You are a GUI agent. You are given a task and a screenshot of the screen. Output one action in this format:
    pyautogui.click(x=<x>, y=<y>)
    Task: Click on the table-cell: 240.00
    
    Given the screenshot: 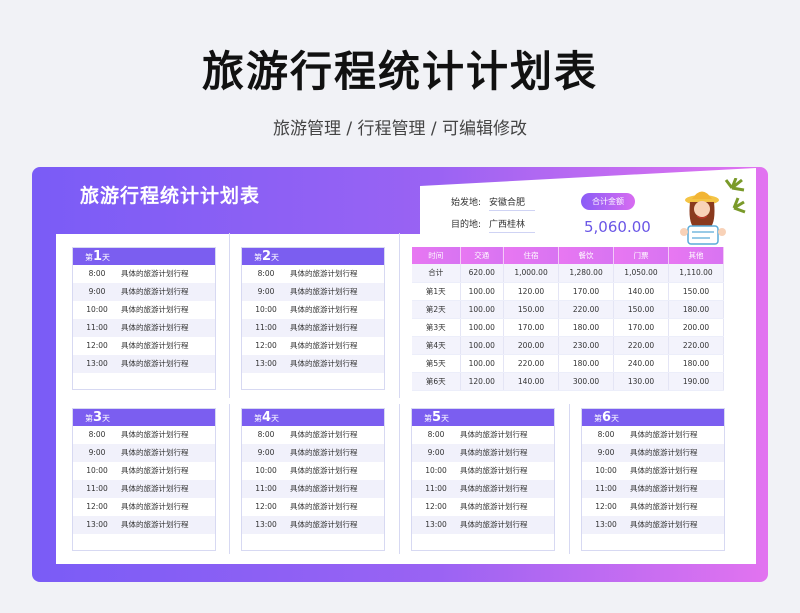 What is the action you would take?
    pyautogui.click(x=641, y=363)
    